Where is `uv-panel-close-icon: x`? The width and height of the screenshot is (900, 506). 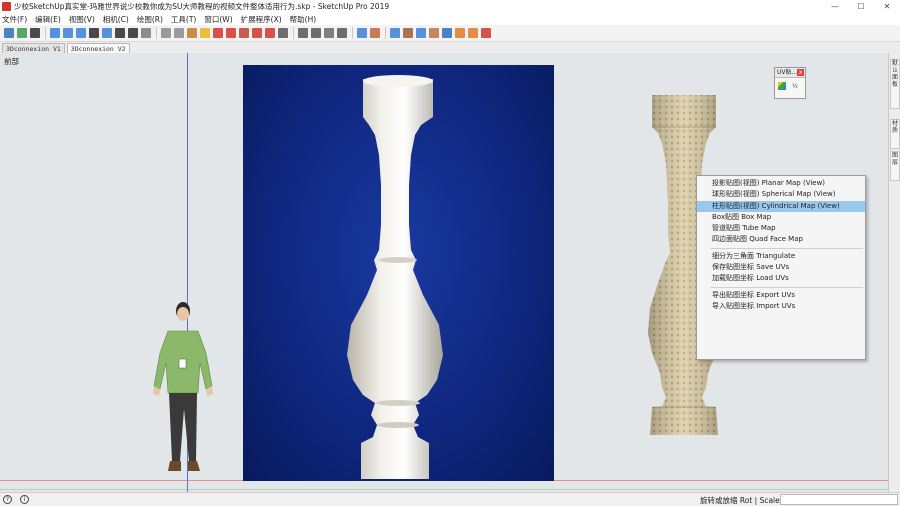
uv-panel-close-icon: x is located at coordinates (800, 72).